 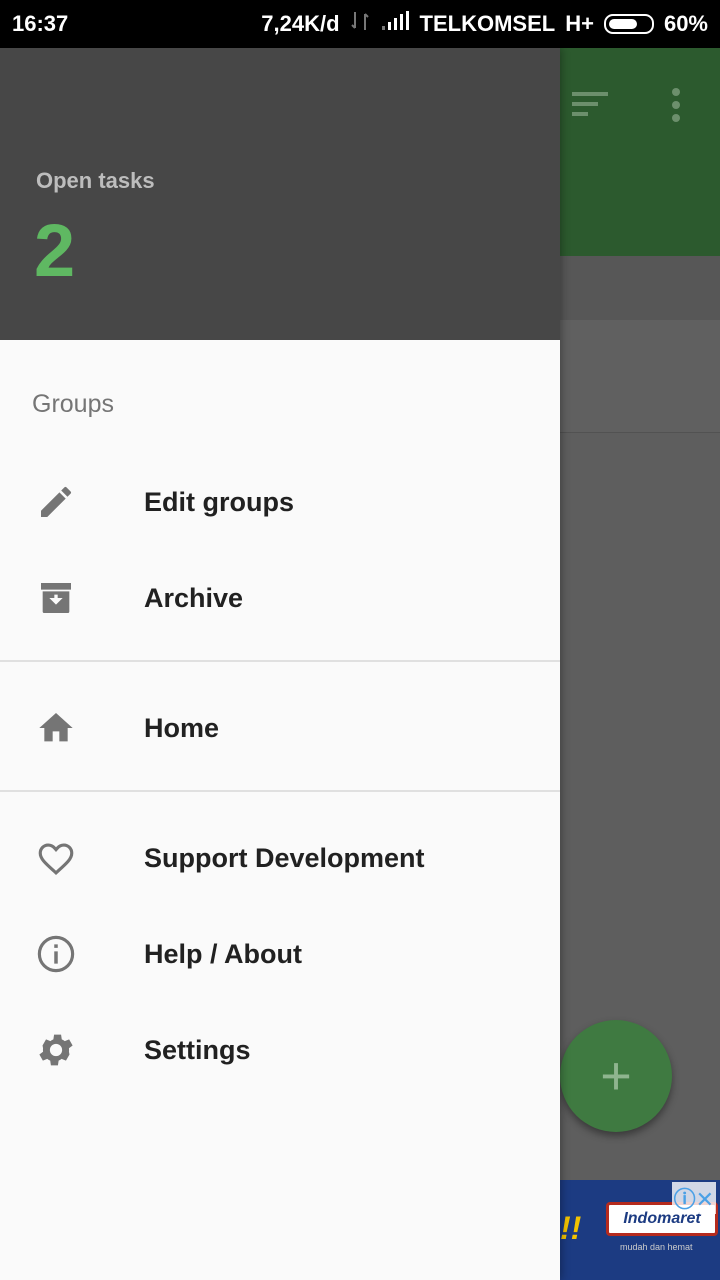 I want to click on status-bar: 16:37 7,24K/d TELKOMSEL H+ 60%, so click(x=360, y=24).